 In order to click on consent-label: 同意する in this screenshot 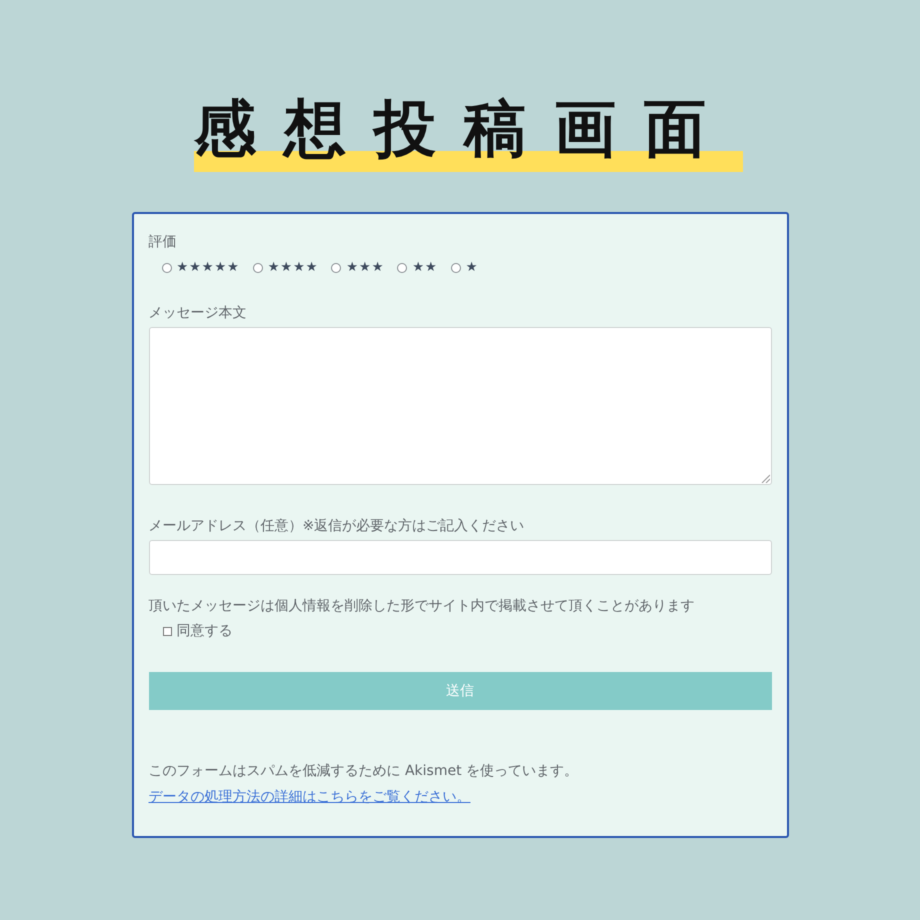, I will do `click(204, 631)`.